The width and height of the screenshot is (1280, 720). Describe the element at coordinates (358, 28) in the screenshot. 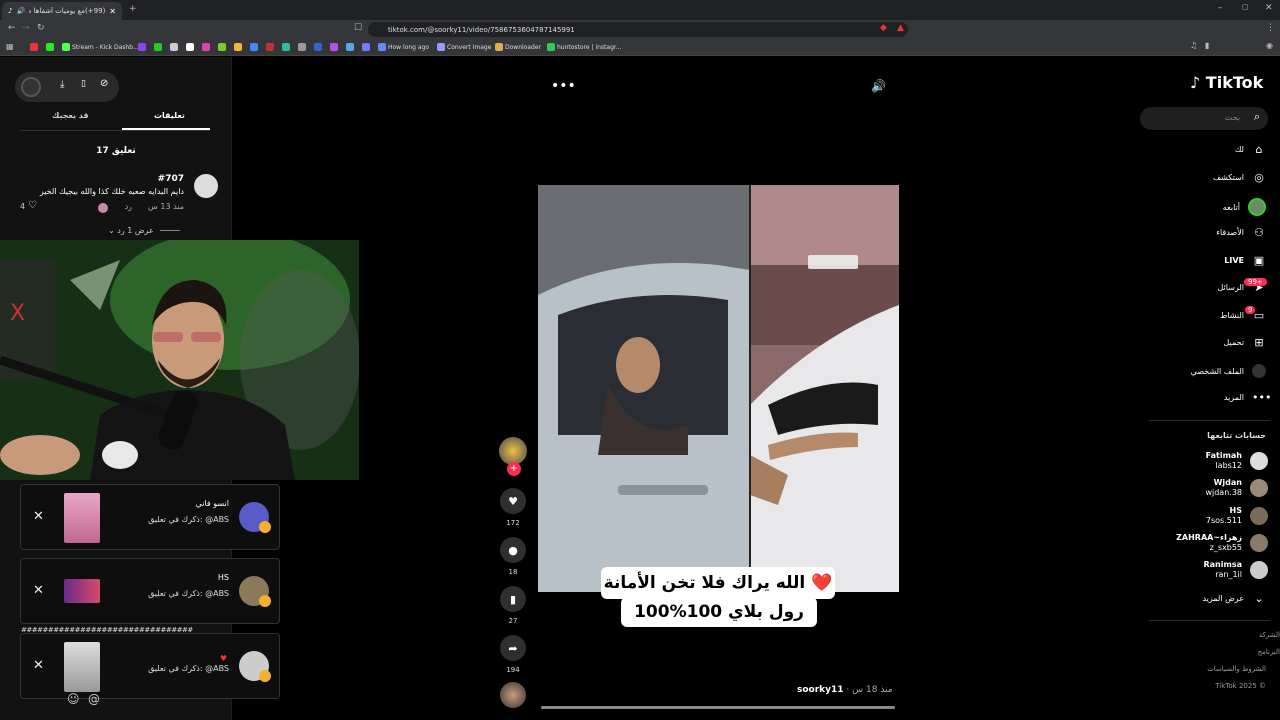

I see `bookmark-star-icon: ☐` at that location.